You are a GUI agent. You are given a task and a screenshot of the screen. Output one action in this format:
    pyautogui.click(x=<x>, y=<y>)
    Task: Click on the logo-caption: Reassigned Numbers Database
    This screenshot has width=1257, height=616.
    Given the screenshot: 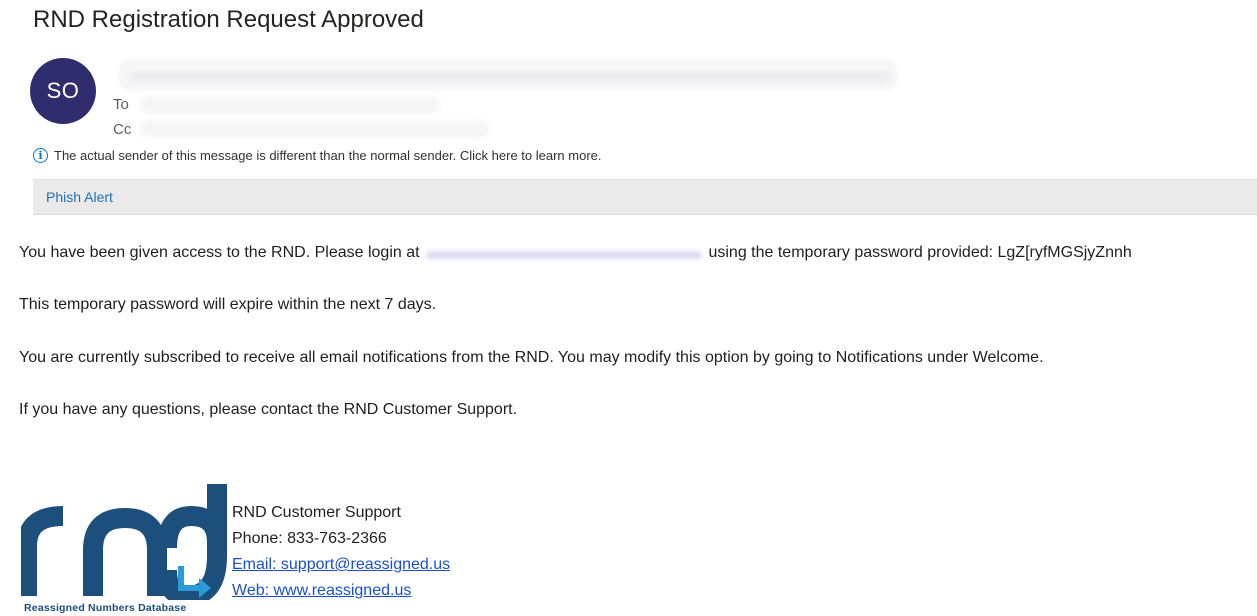 What is the action you would take?
    pyautogui.click(x=105, y=608)
    